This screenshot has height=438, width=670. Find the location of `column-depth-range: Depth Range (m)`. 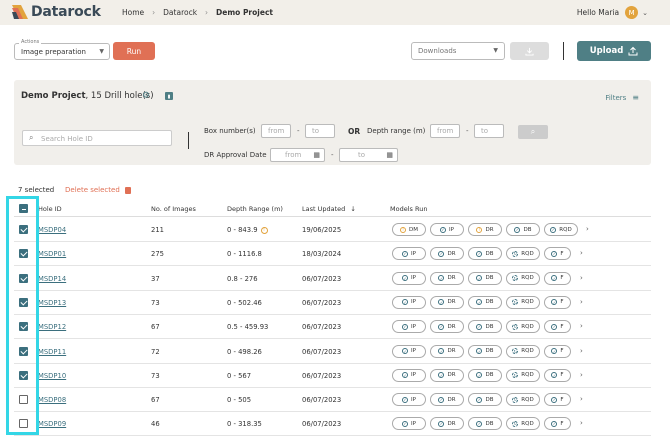

column-depth-range: Depth Range (m) is located at coordinates (255, 209).